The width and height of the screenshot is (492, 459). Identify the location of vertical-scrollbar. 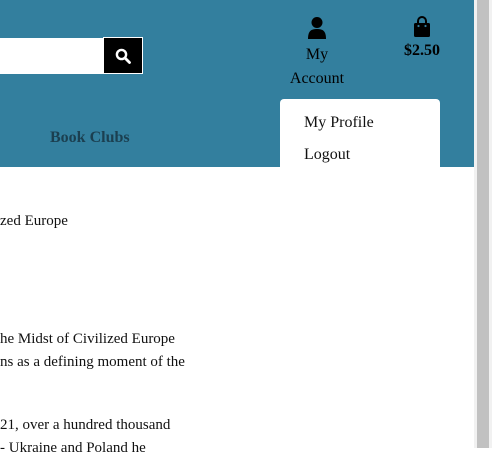
(483, 224).